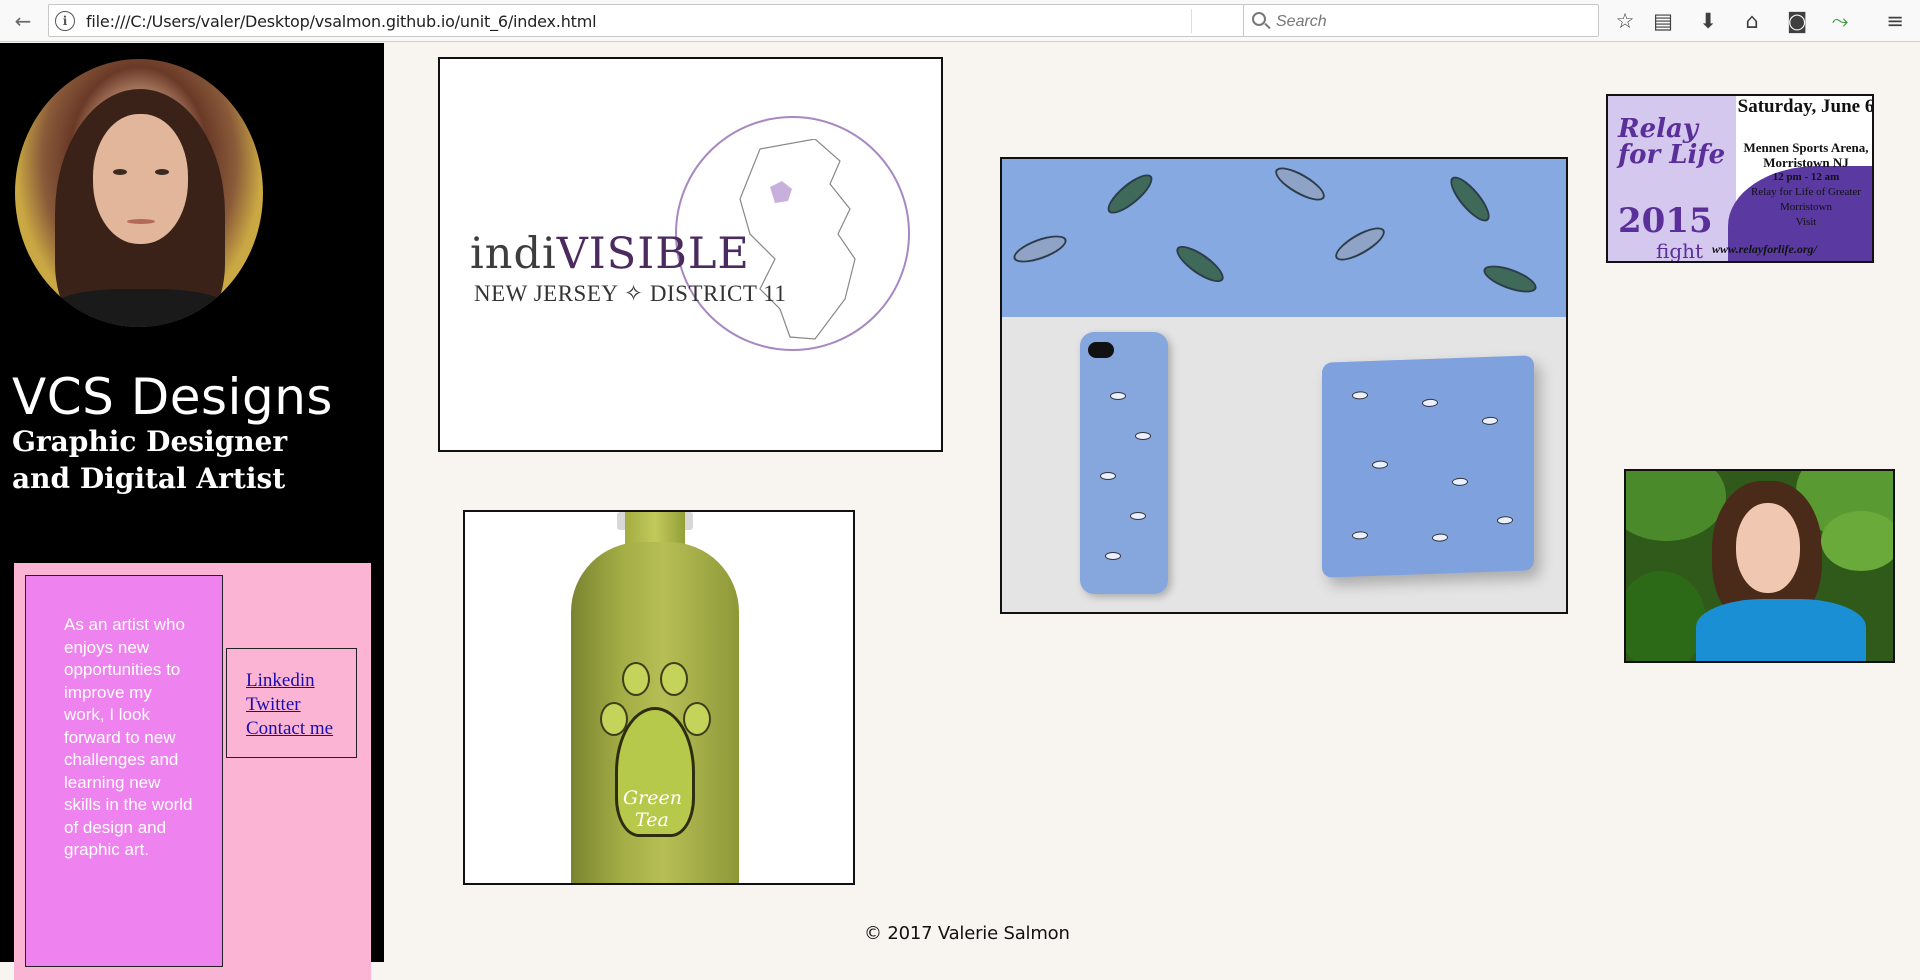 The image size is (1920, 980). What do you see at coordinates (1764, 249) in the screenshot?
I see `flyer-url: www.relayforlife.org/` at bounding box center [1764, 249].